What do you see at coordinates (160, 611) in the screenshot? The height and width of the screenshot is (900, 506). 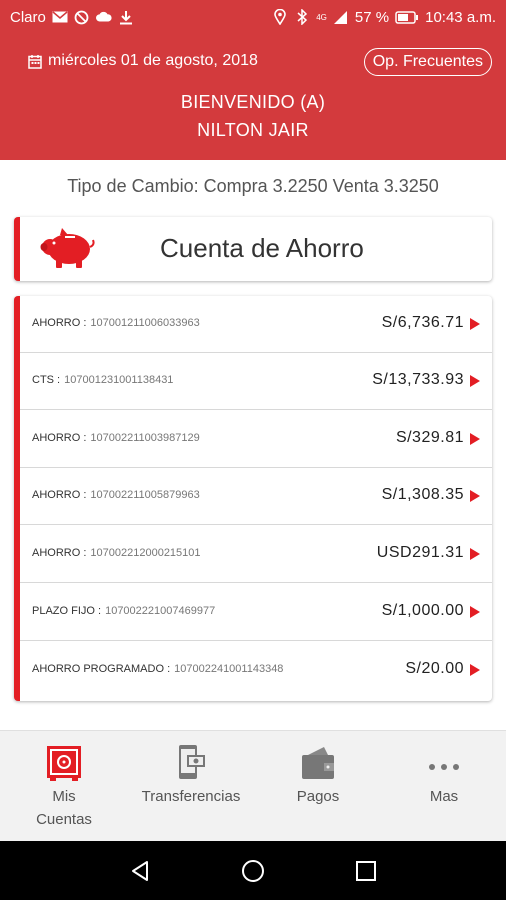 I see `account-number: 107002221007469977` at bounding box center [160, 611].